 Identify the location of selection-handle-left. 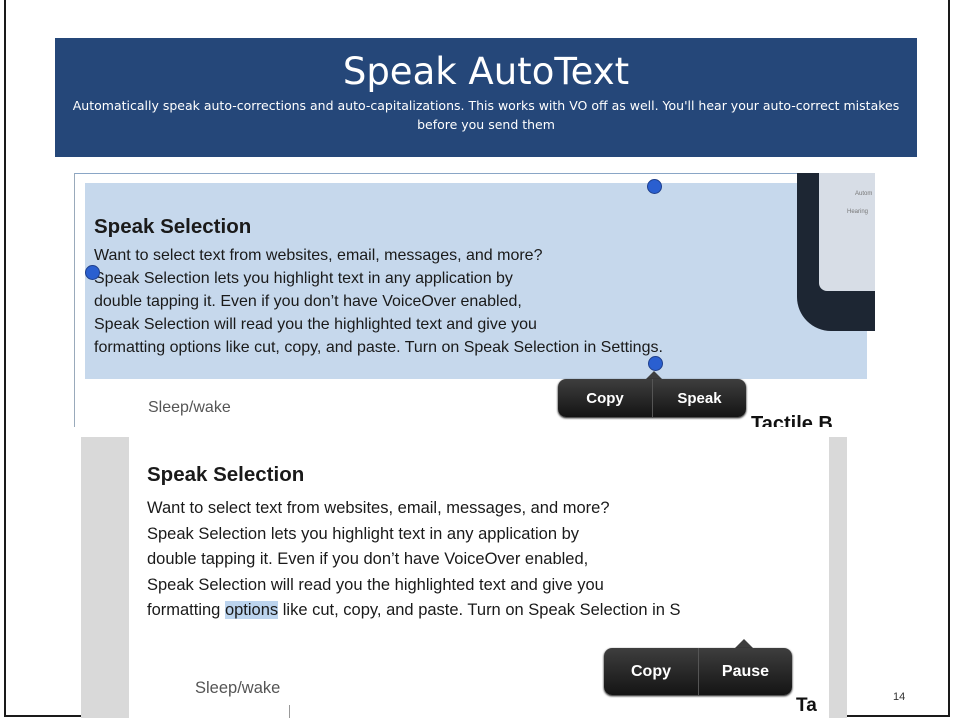
(92, 272).